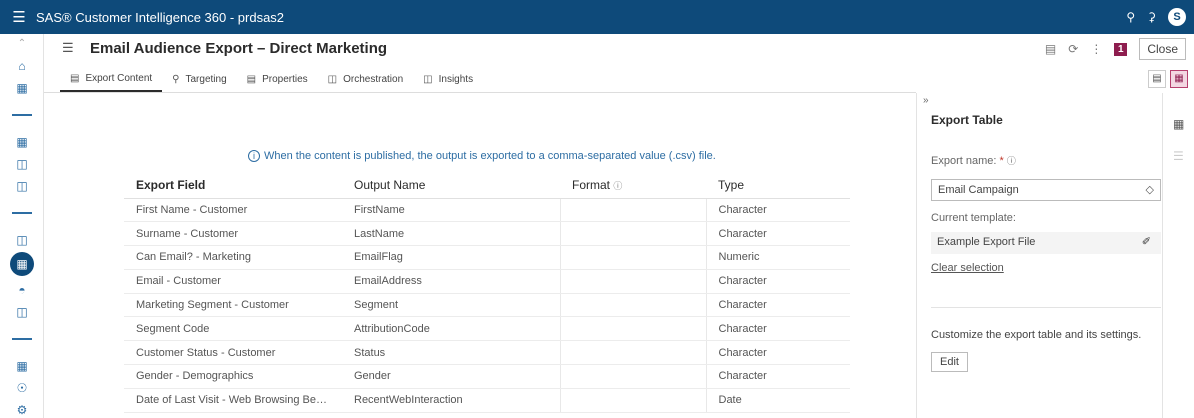 This screenshot has height=418, width=1194. What do you see at coordinates (233, 353) in the screenshot?
I see `export-field-cell: Customer Status - Customer` at bounding box center [233, 353].